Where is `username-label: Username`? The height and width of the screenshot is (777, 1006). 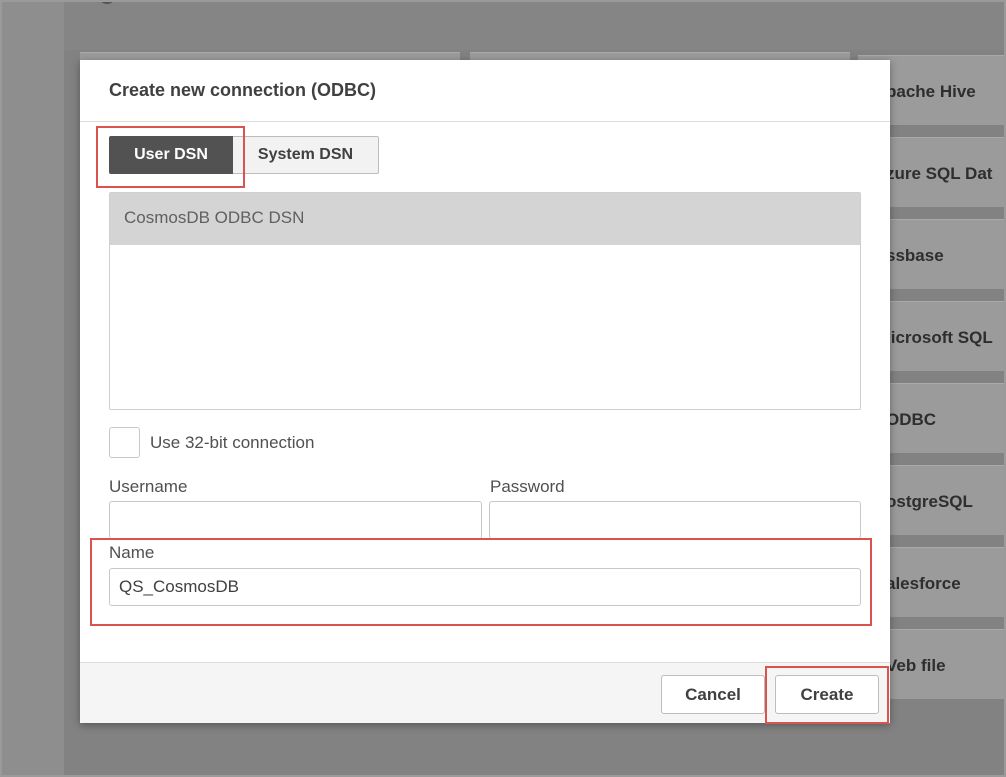
username-label: Username is located at coordinates (148, 486).